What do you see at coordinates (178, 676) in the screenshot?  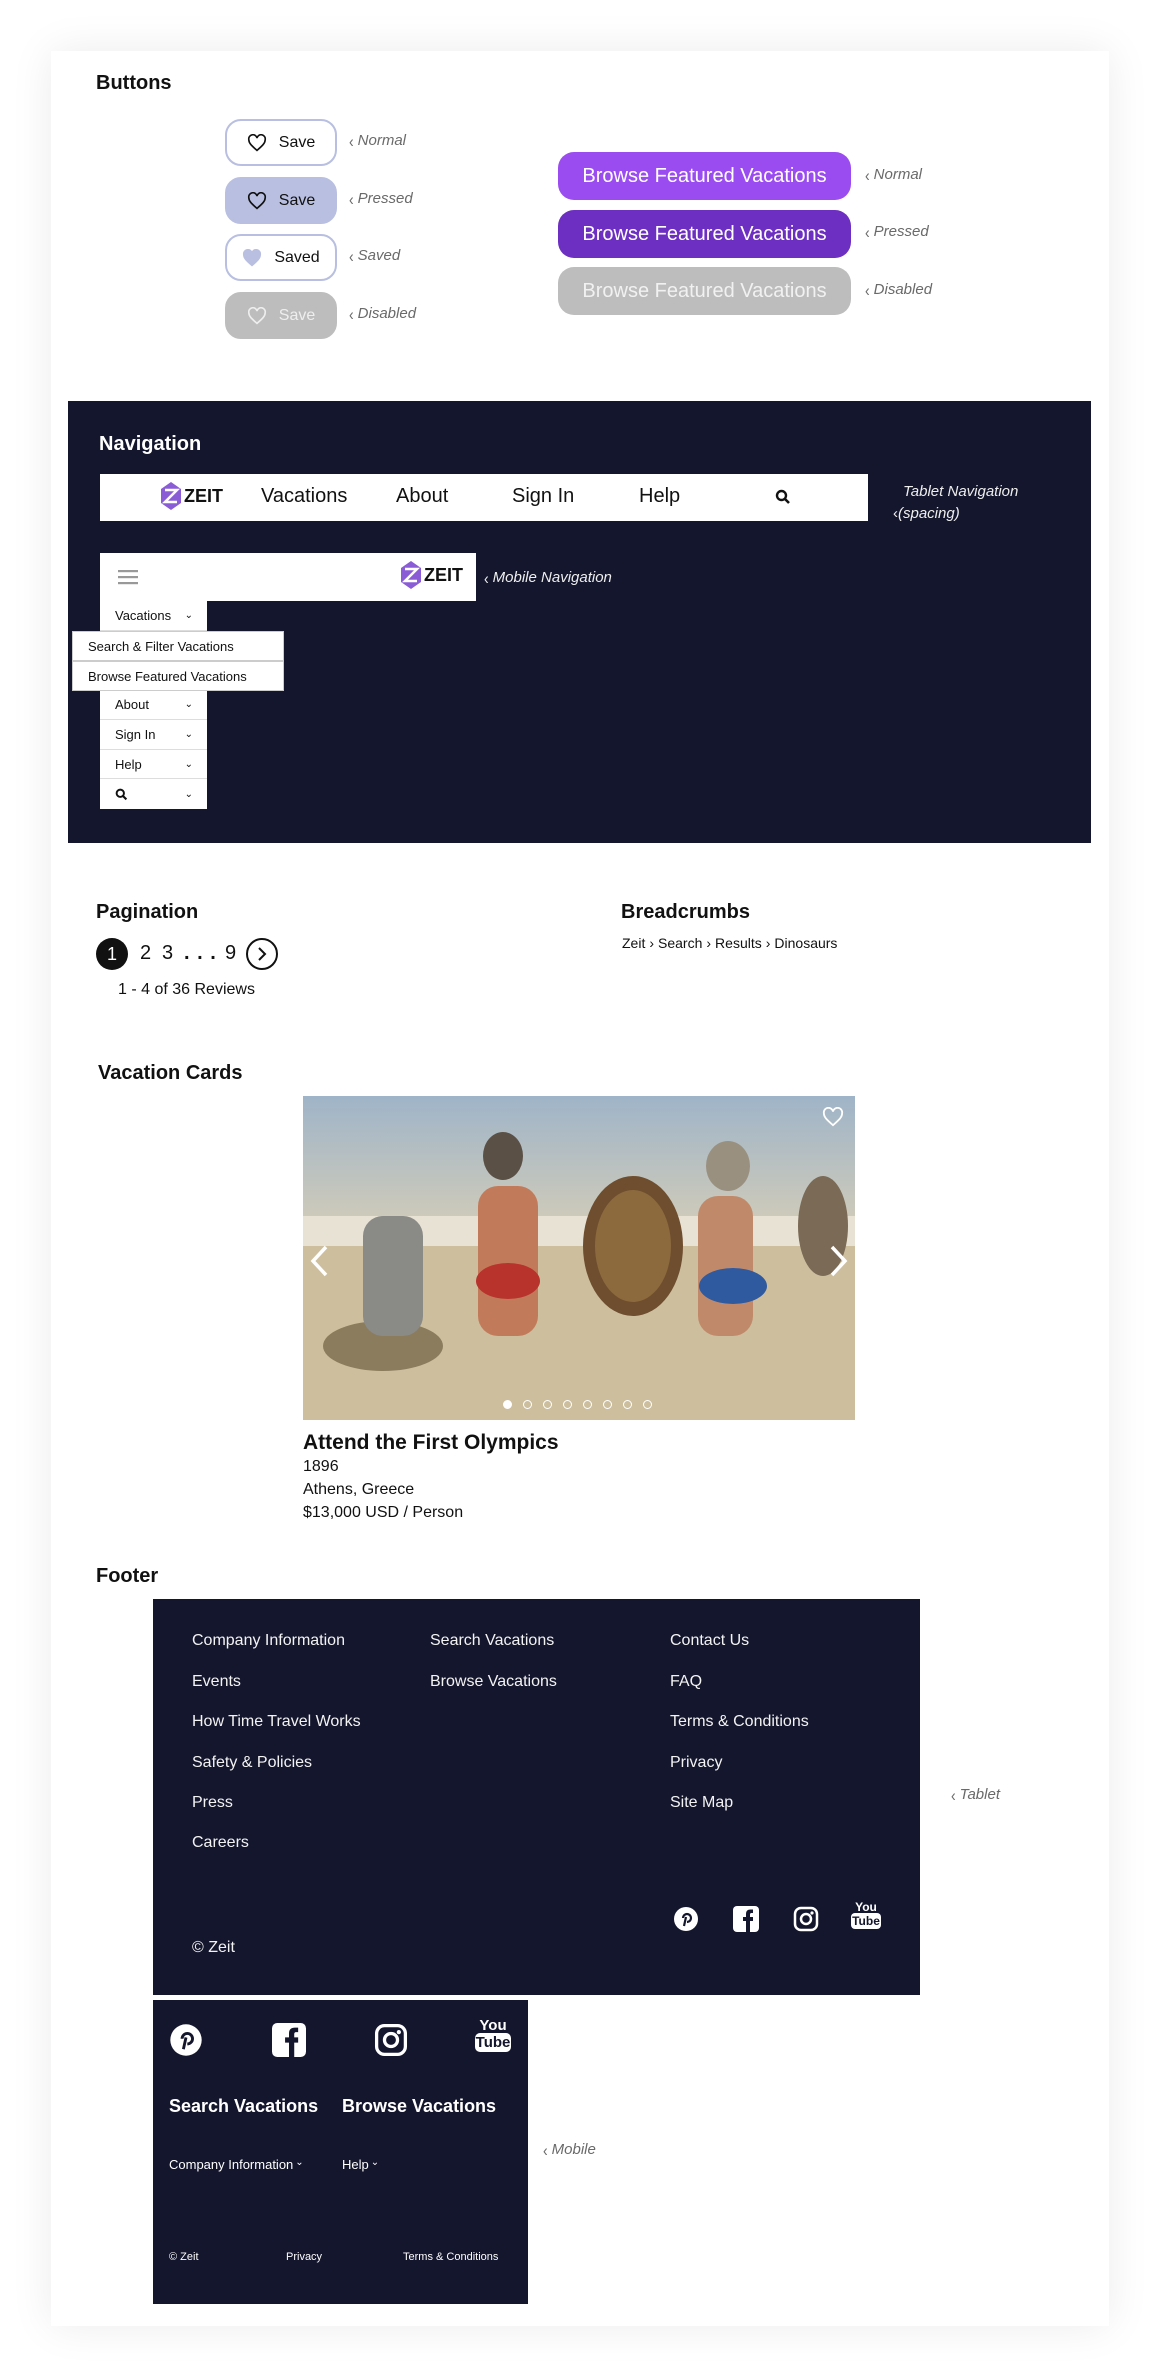 I see `submenu-browse-featured-vacations: Browse Featured Vacations` at bounding box center [178, 676].